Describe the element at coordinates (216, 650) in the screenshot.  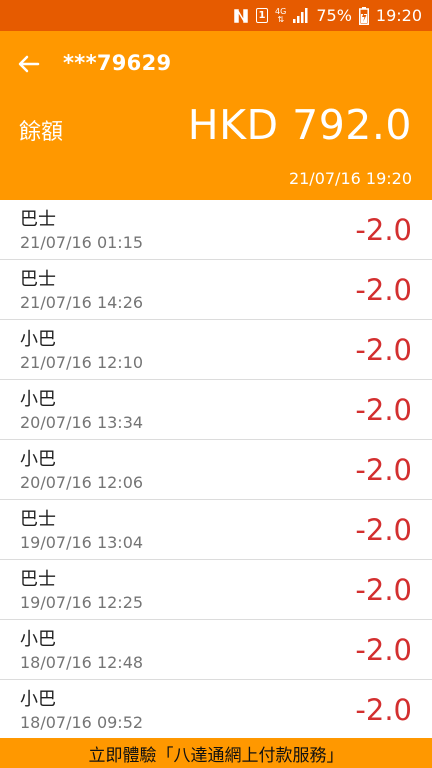
I see `transaction-row: 小巴 18/07/16 12:48 -2.0` at that location.